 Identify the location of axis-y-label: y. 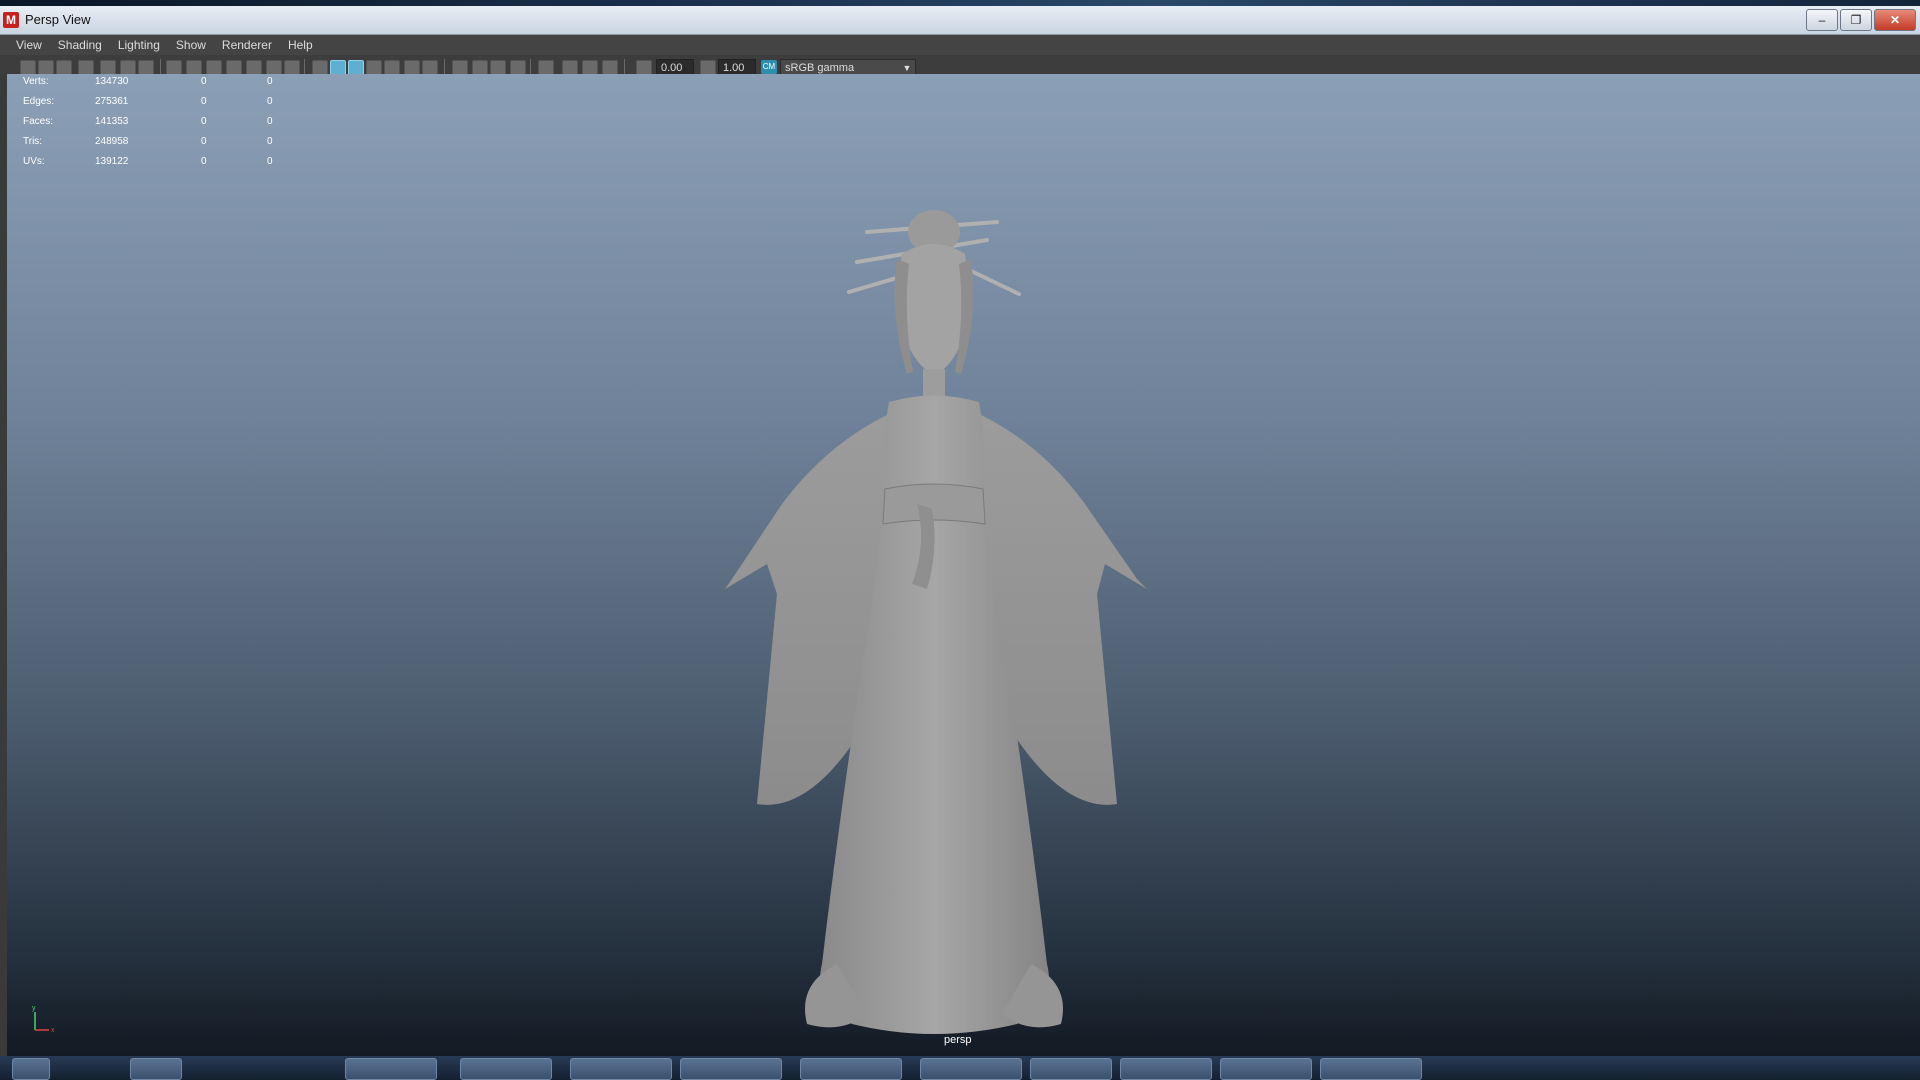
(34, 1008).